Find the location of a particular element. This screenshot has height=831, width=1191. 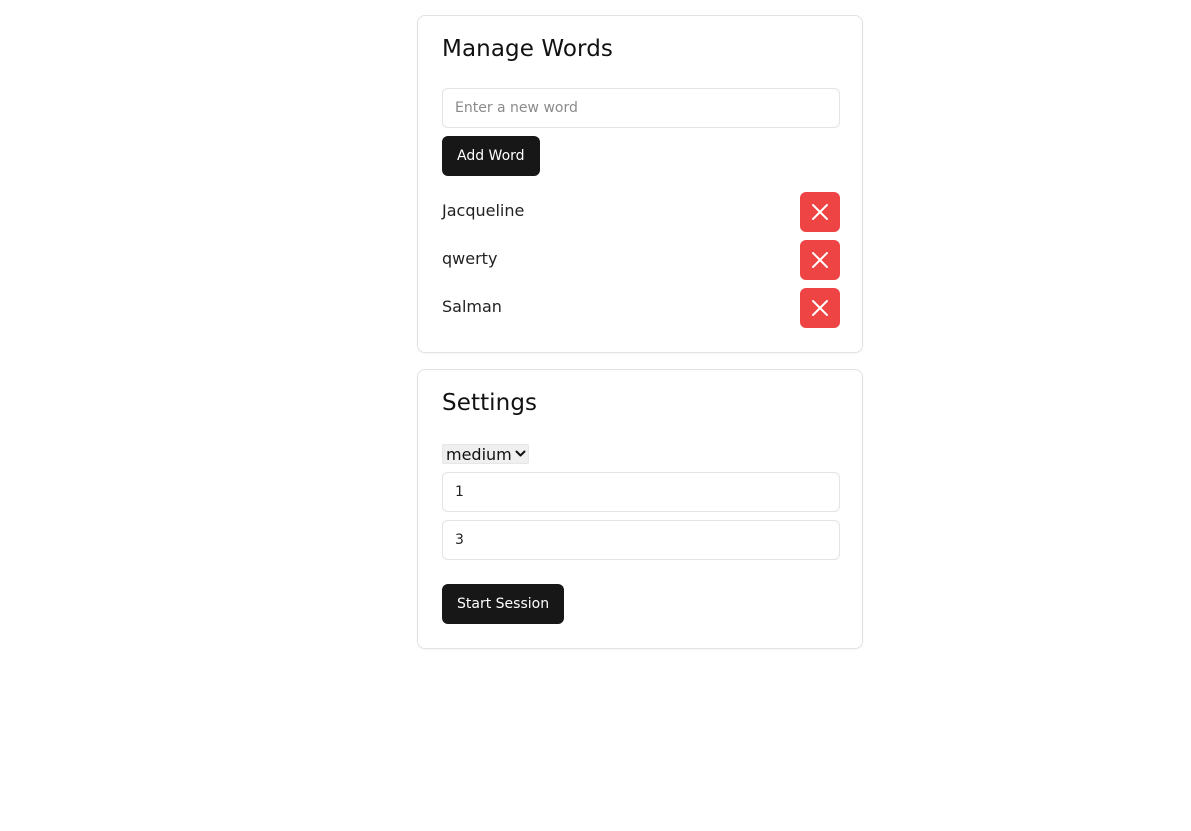

word-label: Jacqueline is located at coordinates (483, 210).